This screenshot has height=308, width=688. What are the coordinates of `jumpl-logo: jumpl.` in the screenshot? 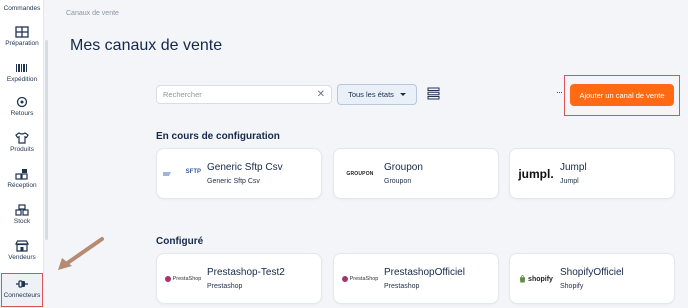 It's located at (536, 174).